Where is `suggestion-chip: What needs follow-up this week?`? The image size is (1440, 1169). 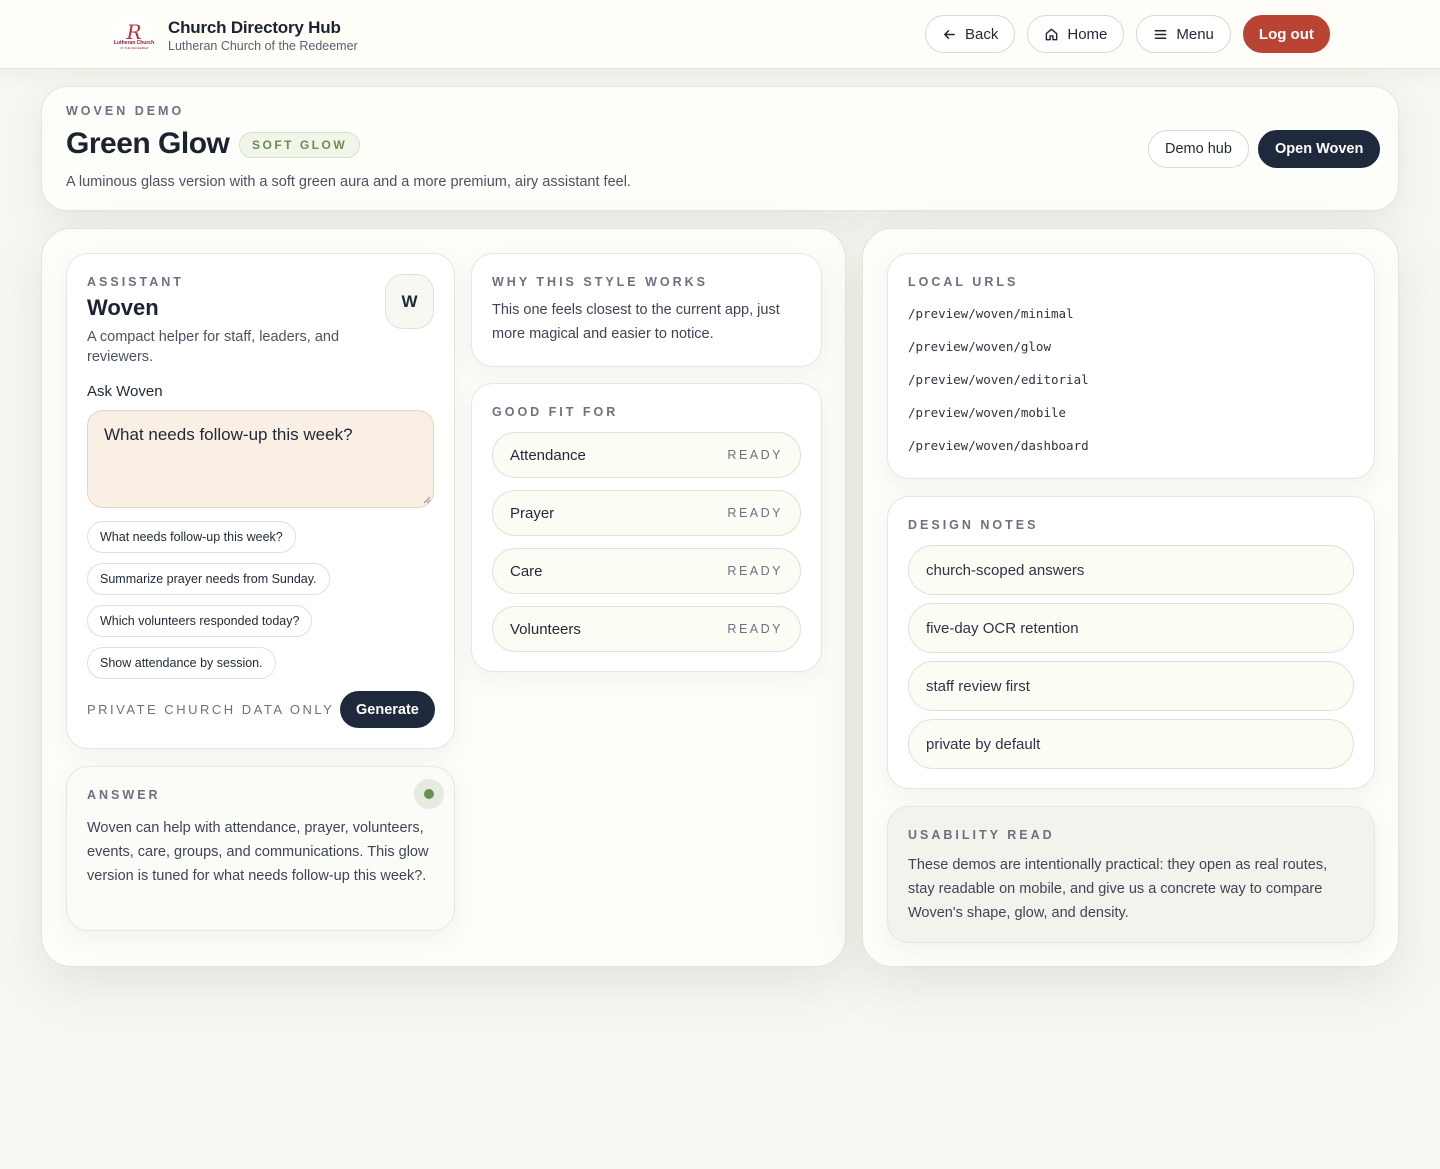
suggestion-chip: What needs follow-up this week? is located at coordinates (191, 537).